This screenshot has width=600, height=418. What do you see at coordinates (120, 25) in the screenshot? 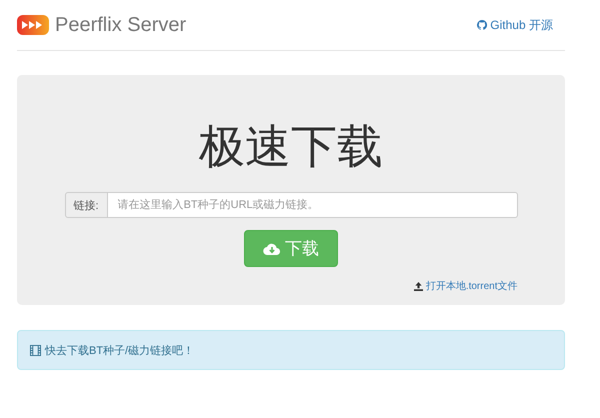
I see `app-title: Peerflix Server` at bounding box center [120, 25].